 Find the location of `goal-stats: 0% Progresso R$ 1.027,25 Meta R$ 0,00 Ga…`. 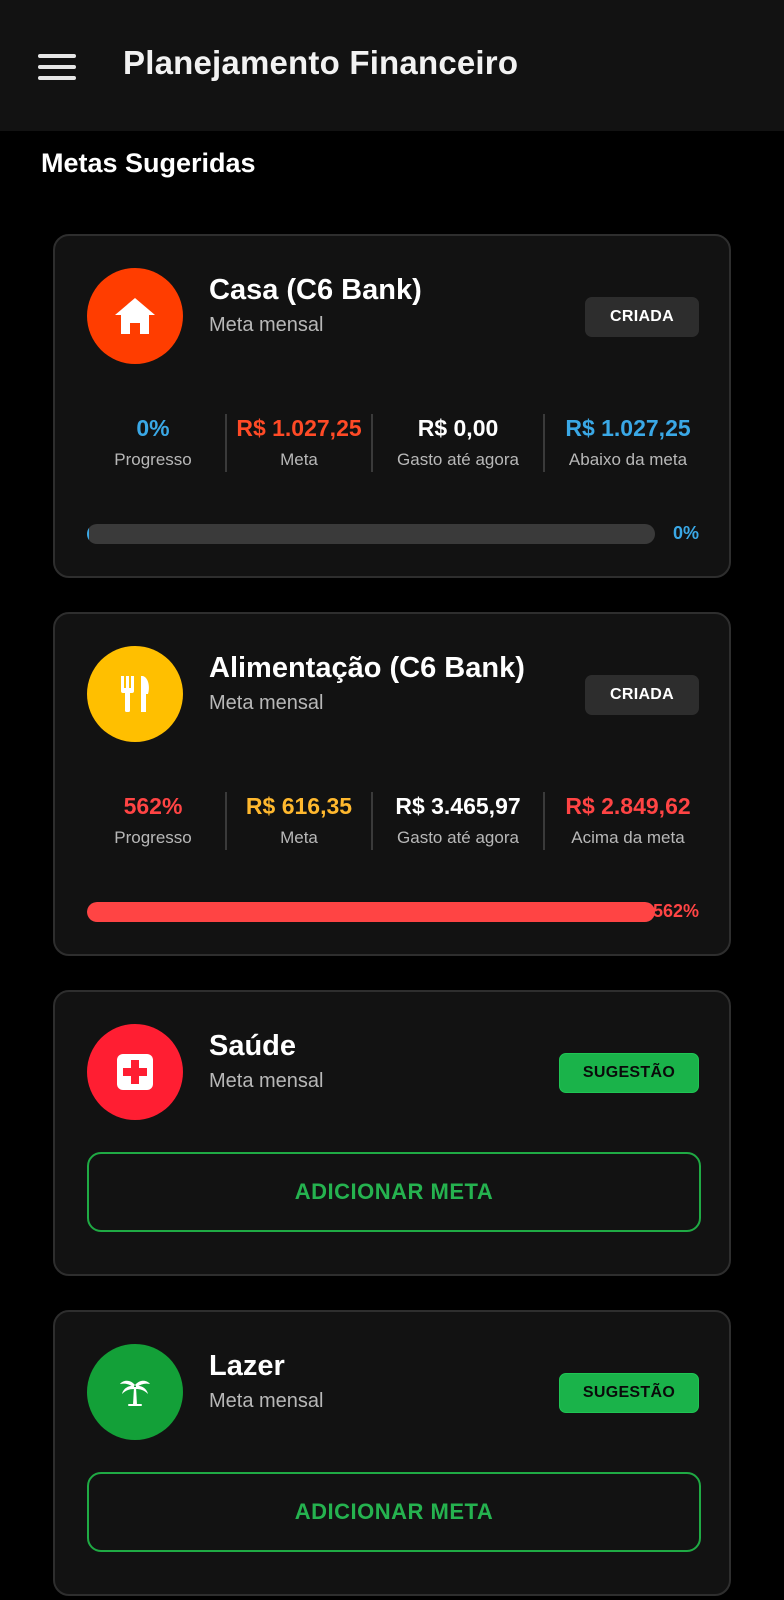

goal-stats: 0% Progresso R$ 1.027,25 Meta R$ 0,00 Ga… is located at coordinates (396, 444).